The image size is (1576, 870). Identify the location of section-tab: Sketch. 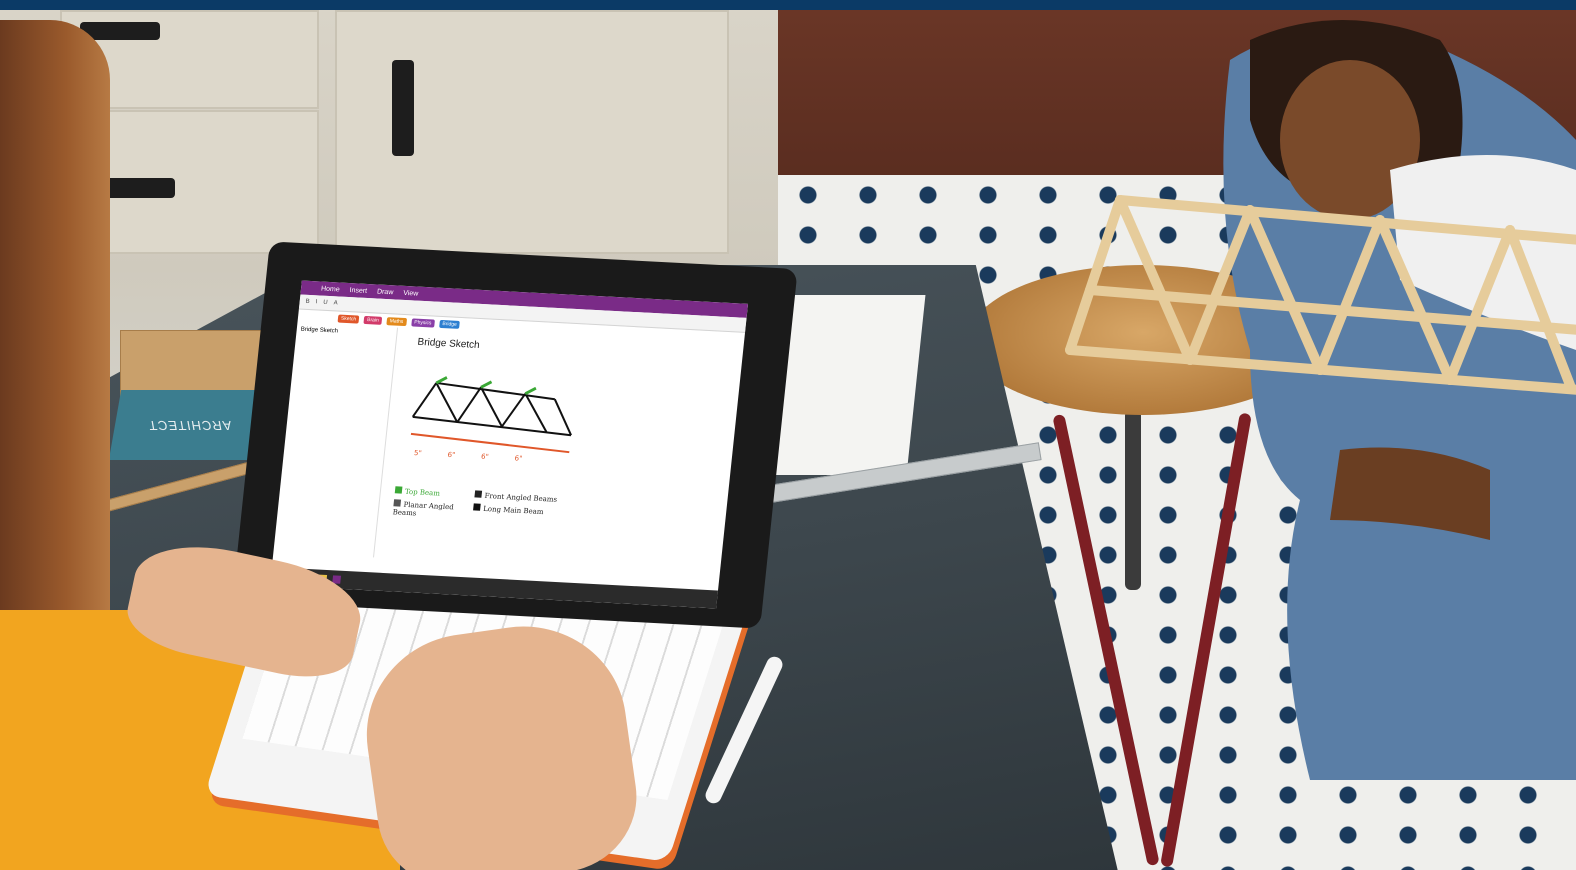
(348, 319).